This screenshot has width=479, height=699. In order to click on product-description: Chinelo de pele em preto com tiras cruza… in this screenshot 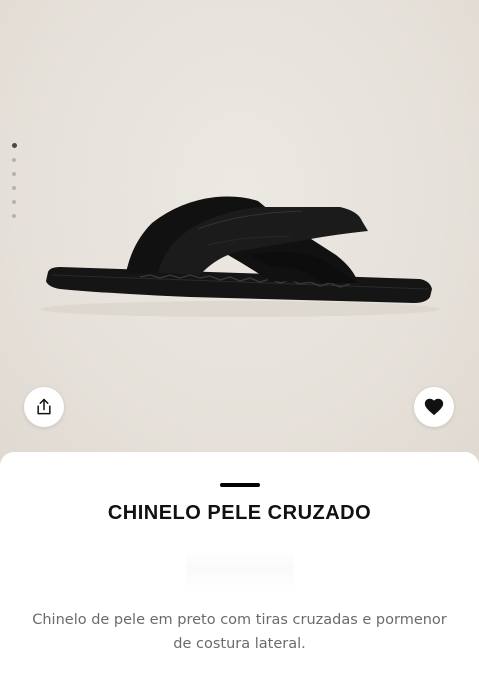, I will do `click(239, 632)`.